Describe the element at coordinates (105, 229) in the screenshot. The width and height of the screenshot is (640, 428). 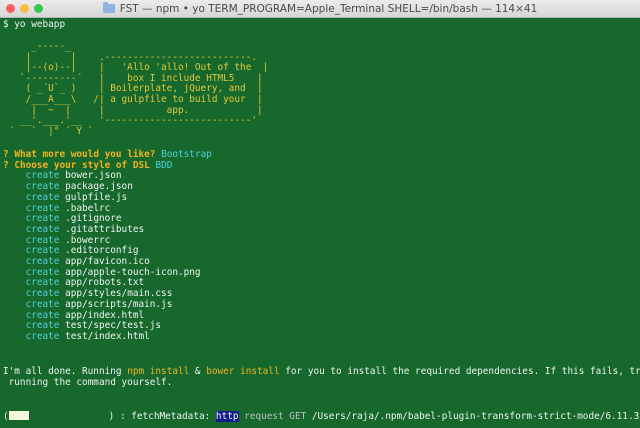
I see `created-file-path: .gitattributes` at that location.